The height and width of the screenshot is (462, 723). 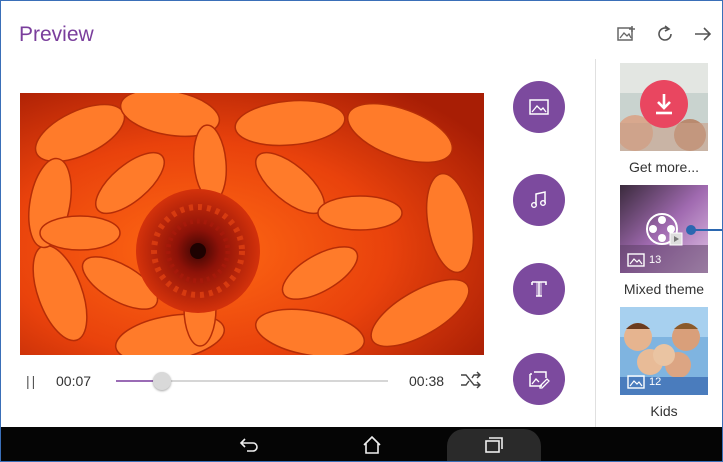 I want to click on next-arrow-icon, so click(x=703, y=34).